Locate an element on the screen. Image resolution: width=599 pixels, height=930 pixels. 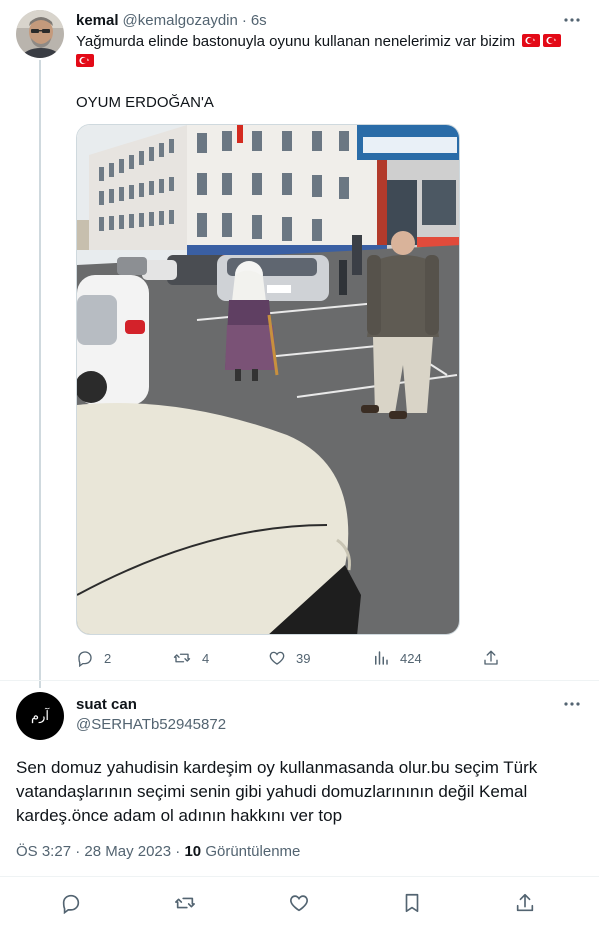
tweet-time: ÖS 3:27 is located at coordinates (43, 851).